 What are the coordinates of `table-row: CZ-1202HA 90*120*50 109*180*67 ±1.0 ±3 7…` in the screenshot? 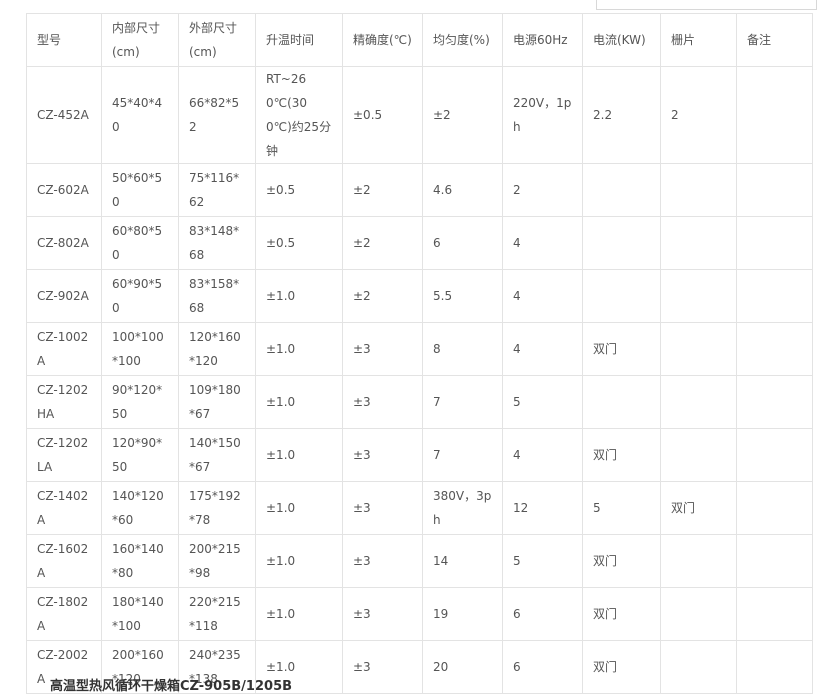 It's located at (419, 402).